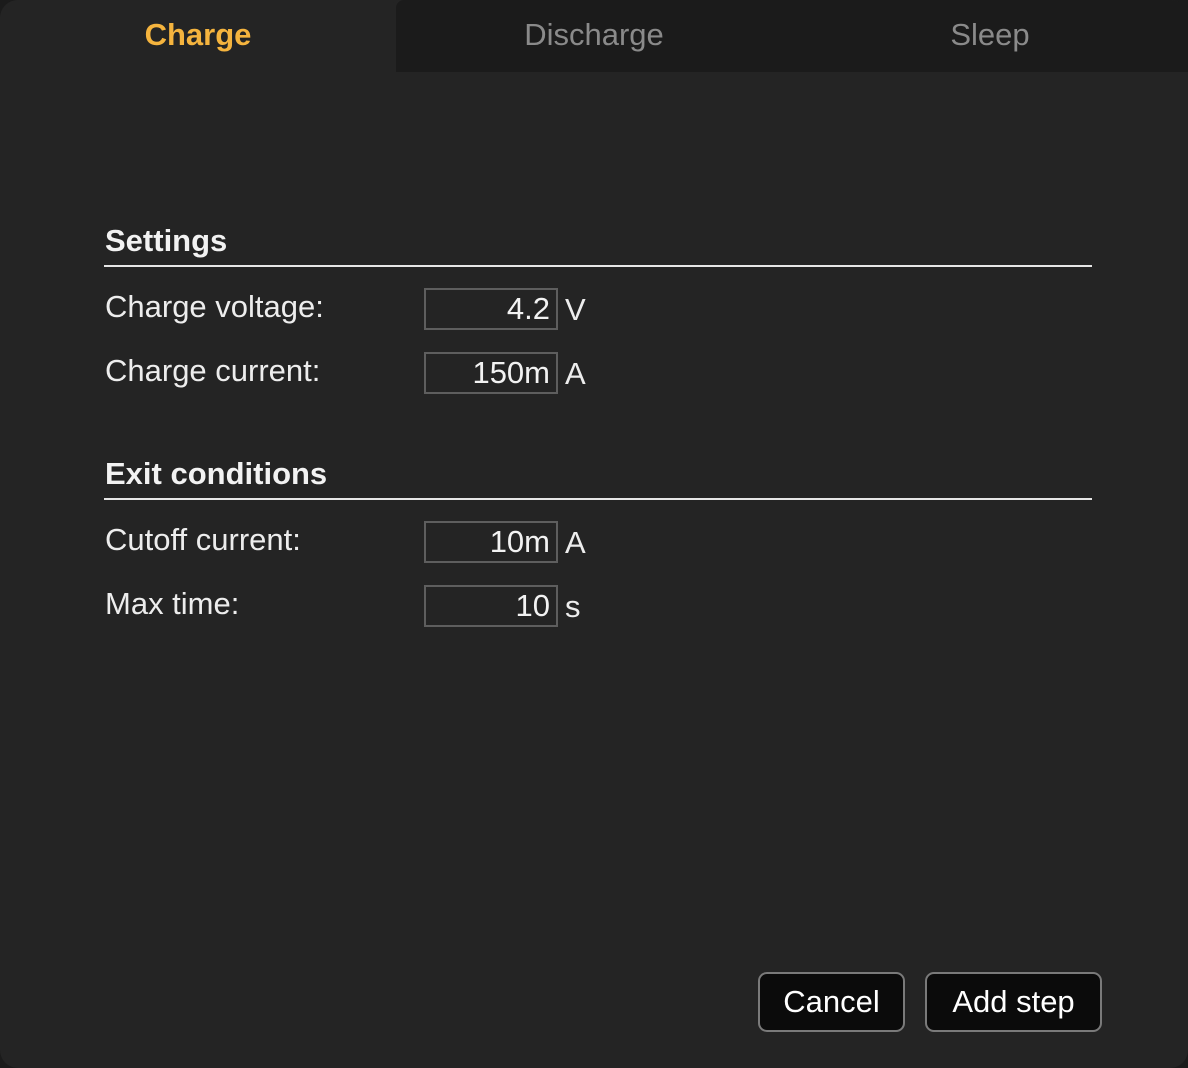 The image size is (1188, 1068). I want to click on max-time-input, so click(491, 606).